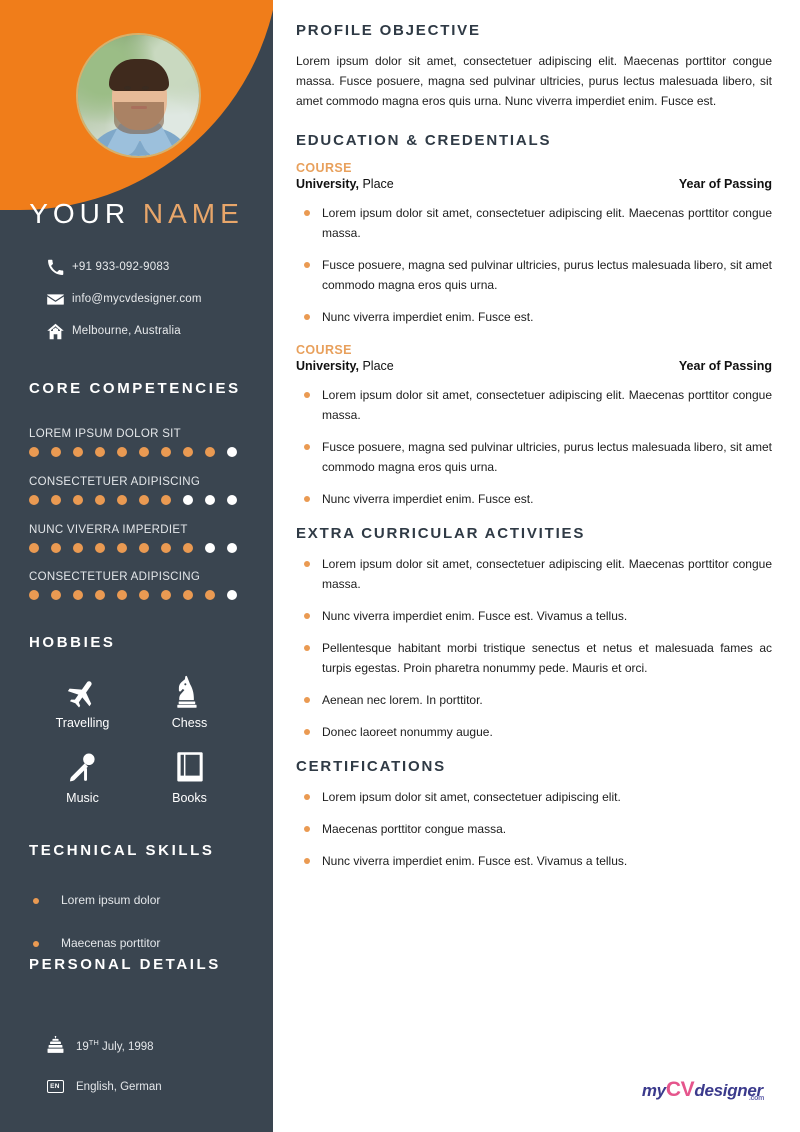 Image resolution: width=800 pixels, height=1132 pixels. What do you see at coordinates (534, 184) in the screenshot?
I see `course-meta: University, Place Year of Passing` at bounding box center [534, 184].